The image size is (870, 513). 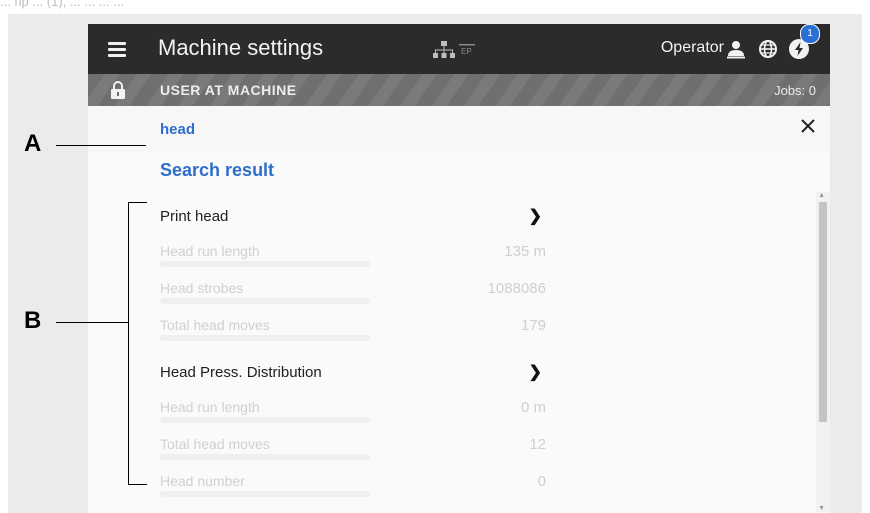 What do you see at coordinates (228, 90) in the screenshot?
I see `user-status-label: USER AT MACHINE` at bounding box center [228, 90].